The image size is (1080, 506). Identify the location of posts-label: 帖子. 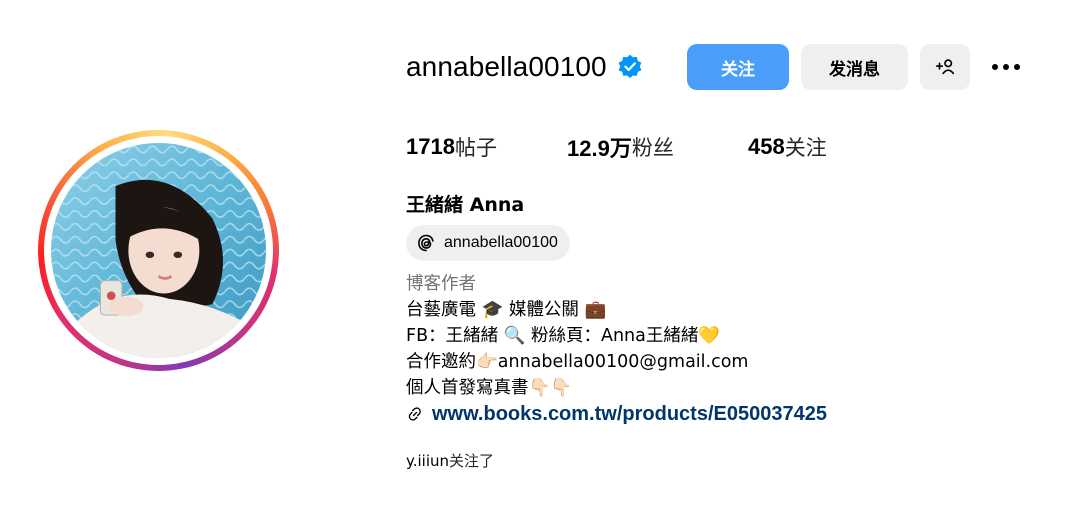
(475, 148).